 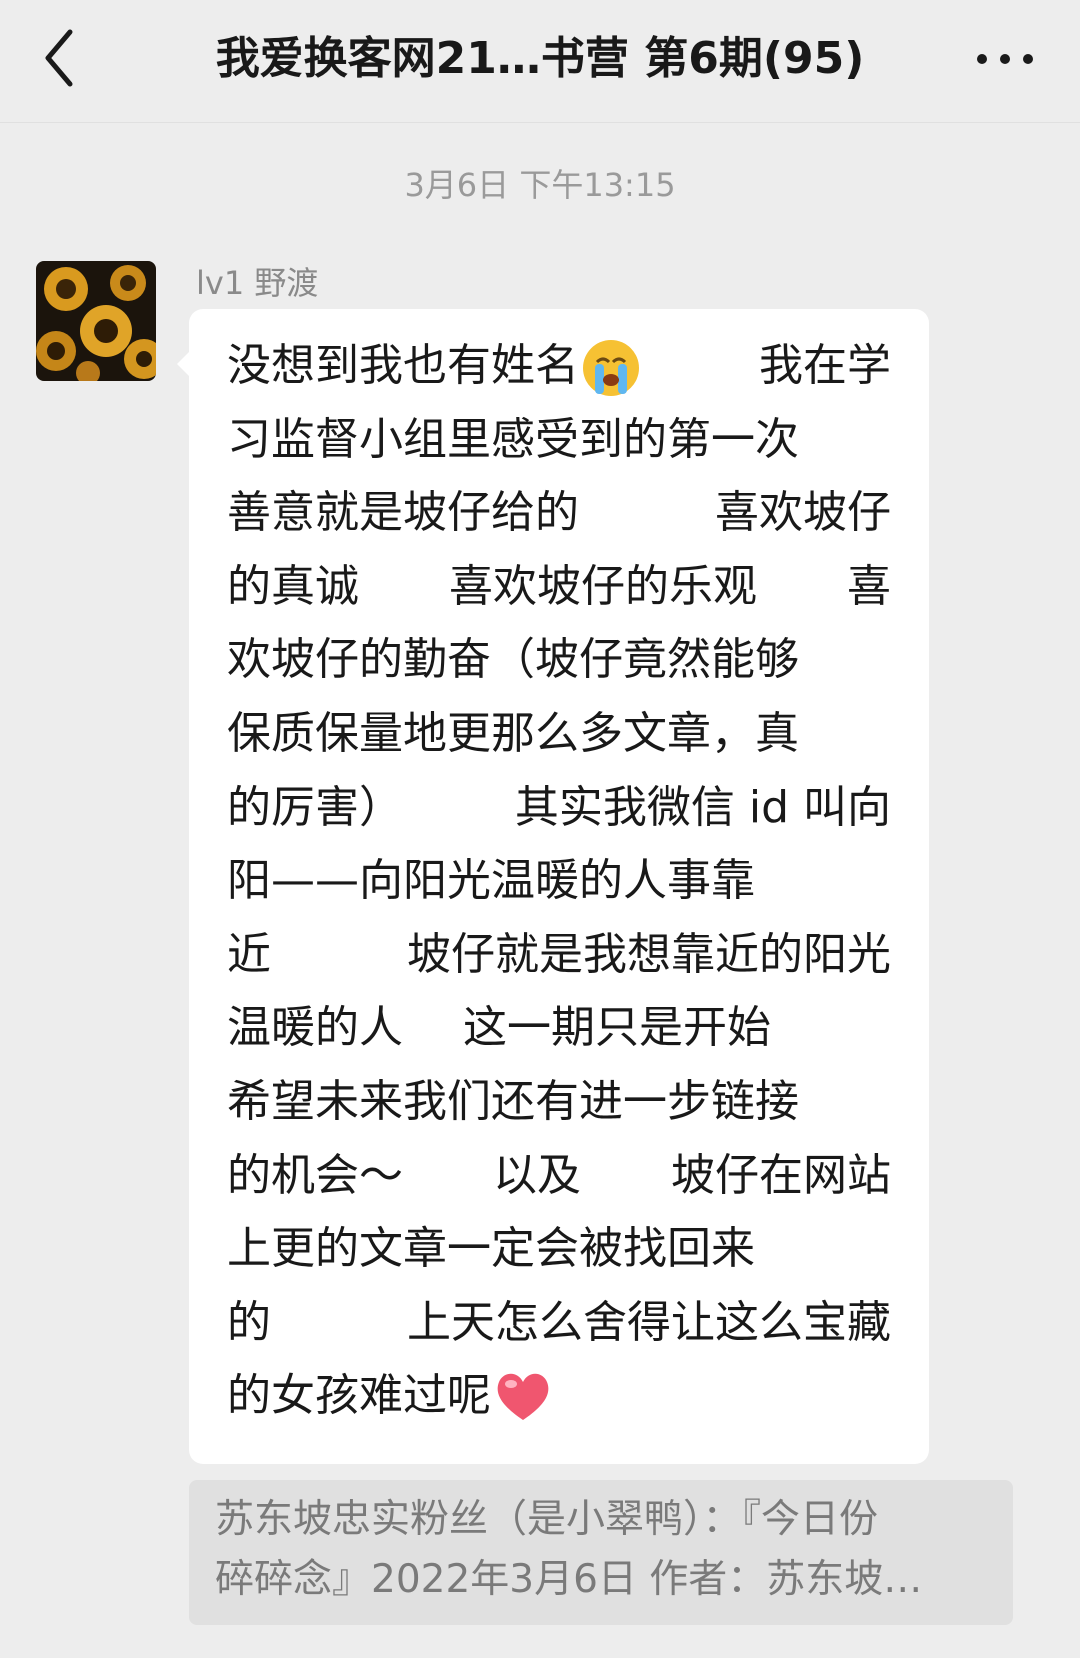 I want to click on message-text: 的机会～, so click(x=315, y=1175).